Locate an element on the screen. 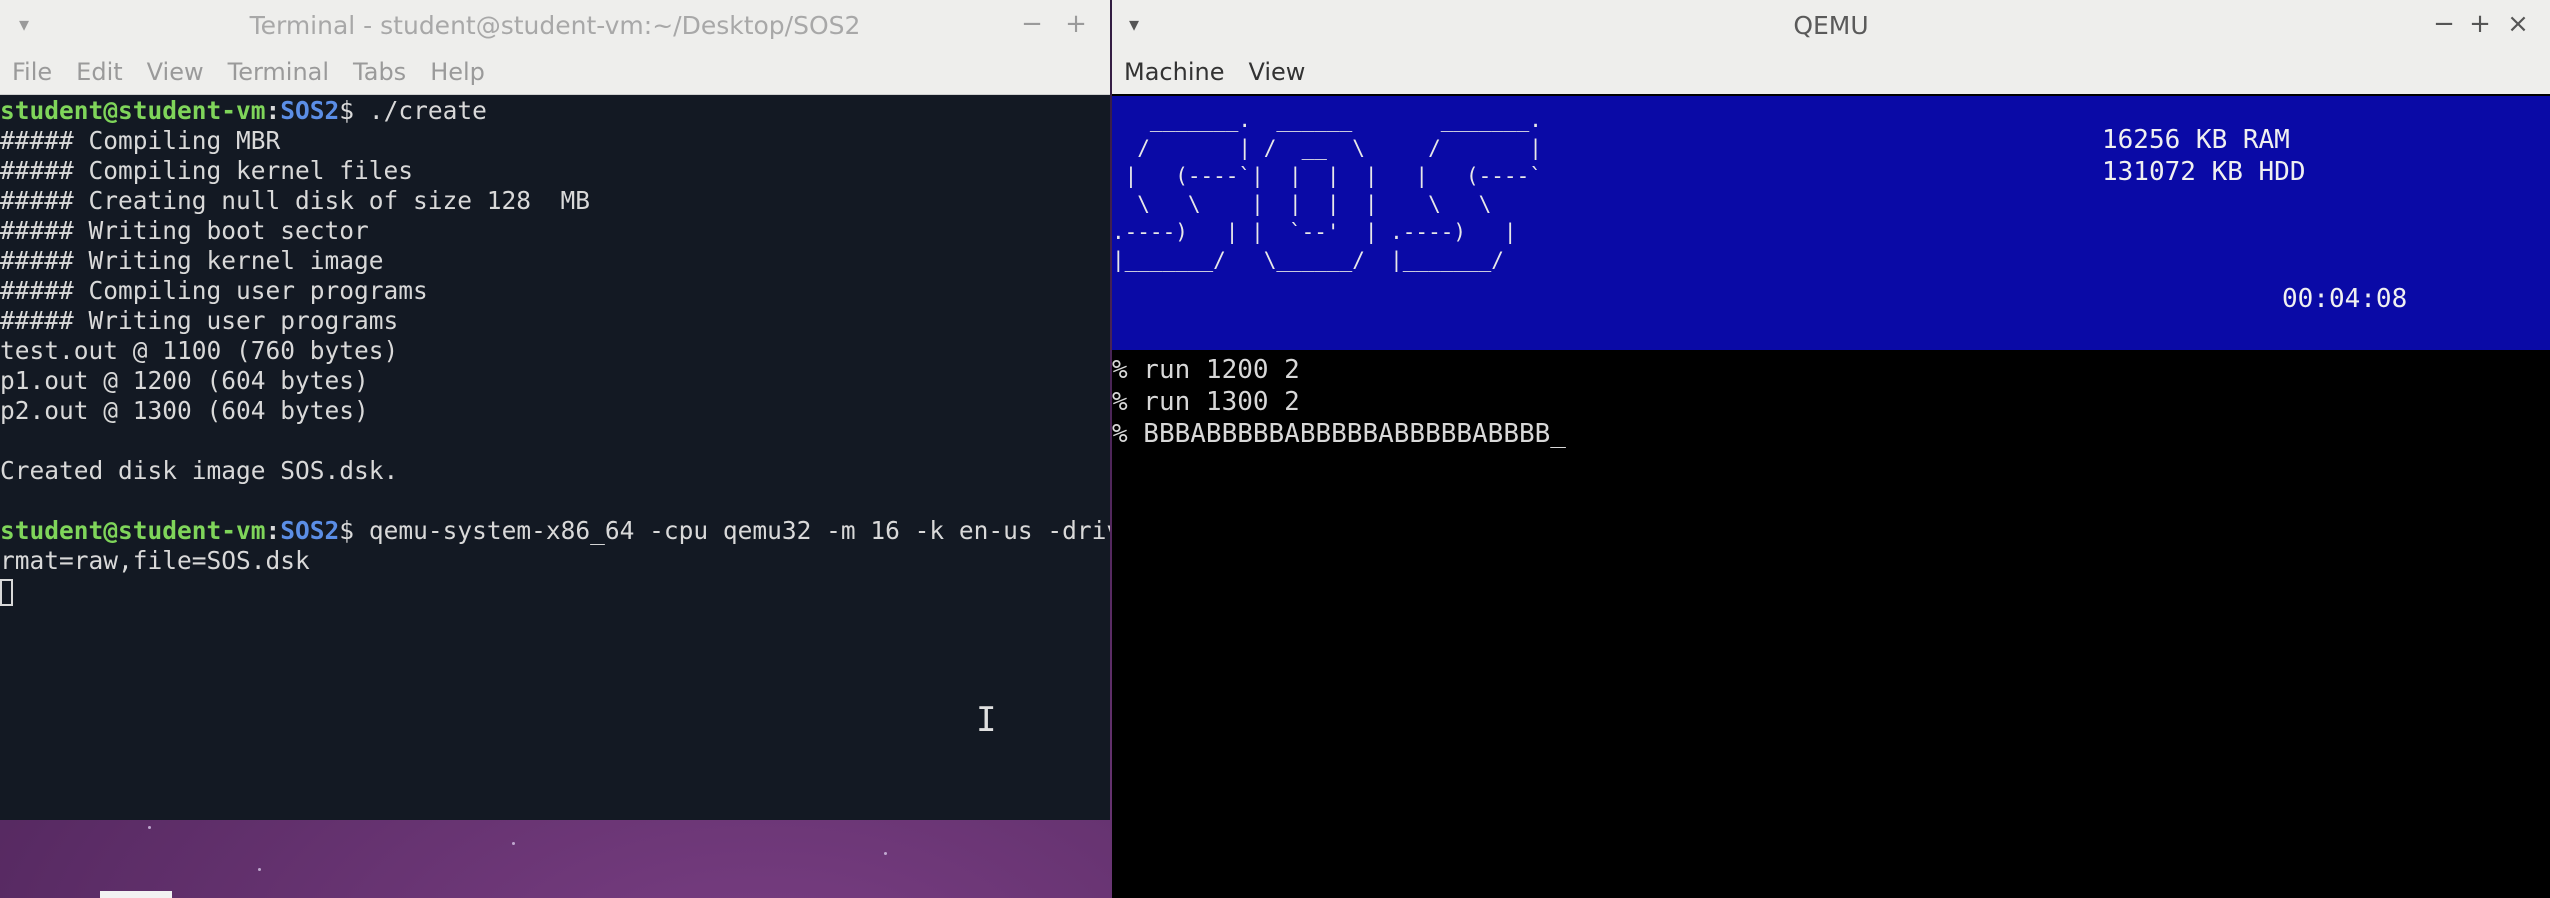 Image resolution: width=2550 pixels, height=898 pixels. ram-info: 16256 KB RAM is located at coordinates (2196, 140).